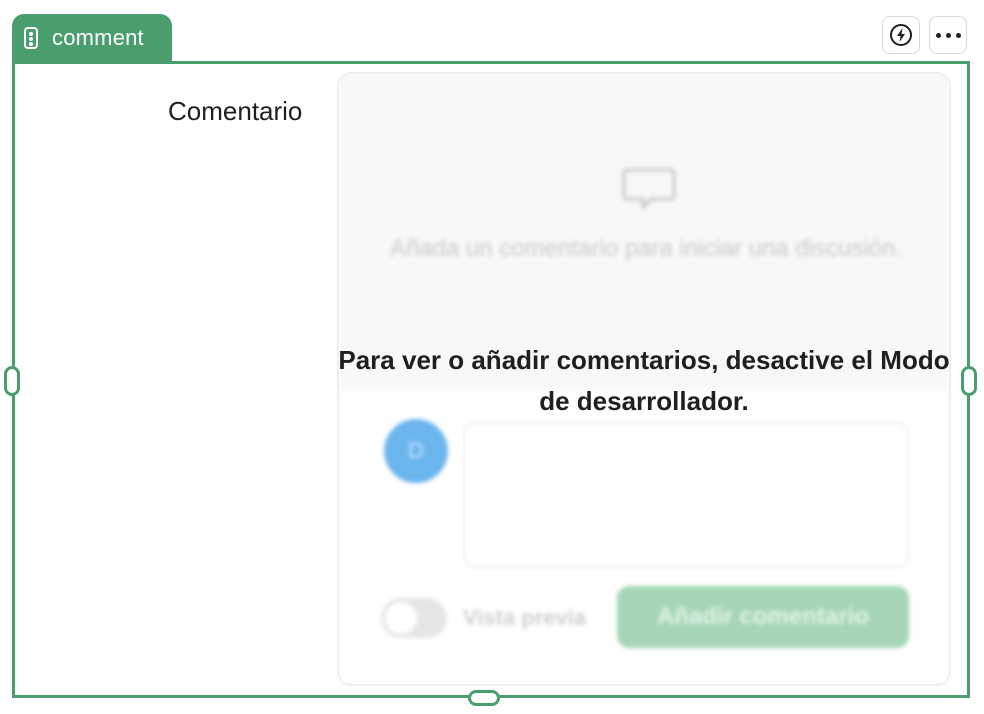 This screenshot has width=984, height=714. What do you see at coordinates (98, 37) in the screenshot?
I see `component-type-label: comment` at bounding box center [98, 37].